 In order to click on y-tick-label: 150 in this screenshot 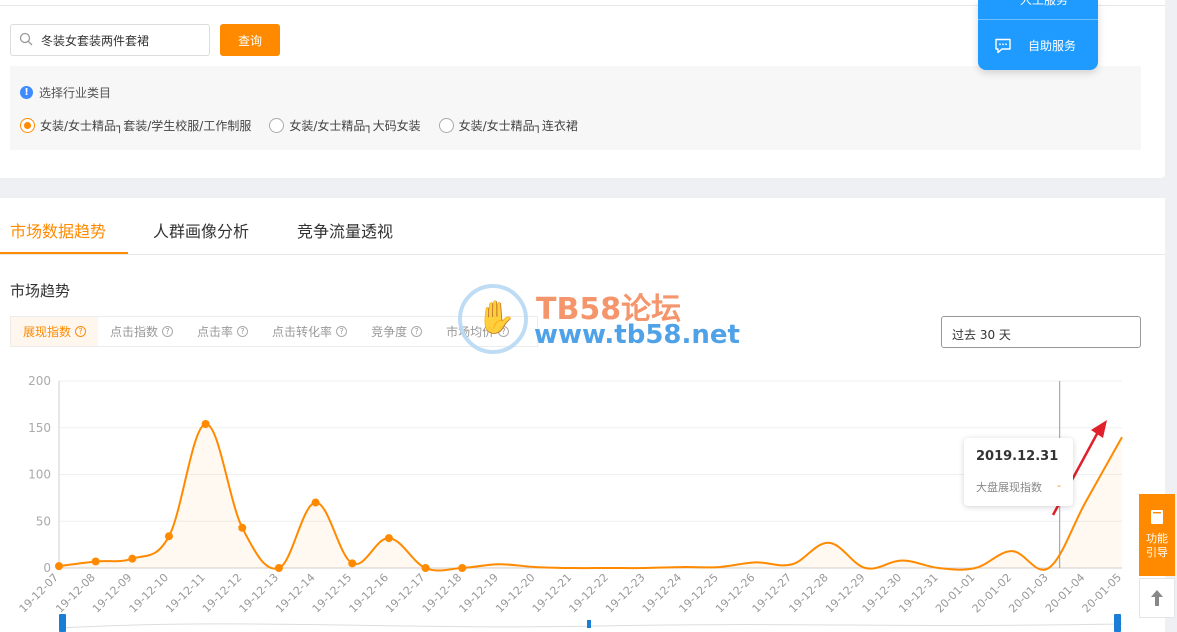, I will do `click(39, 428)`.